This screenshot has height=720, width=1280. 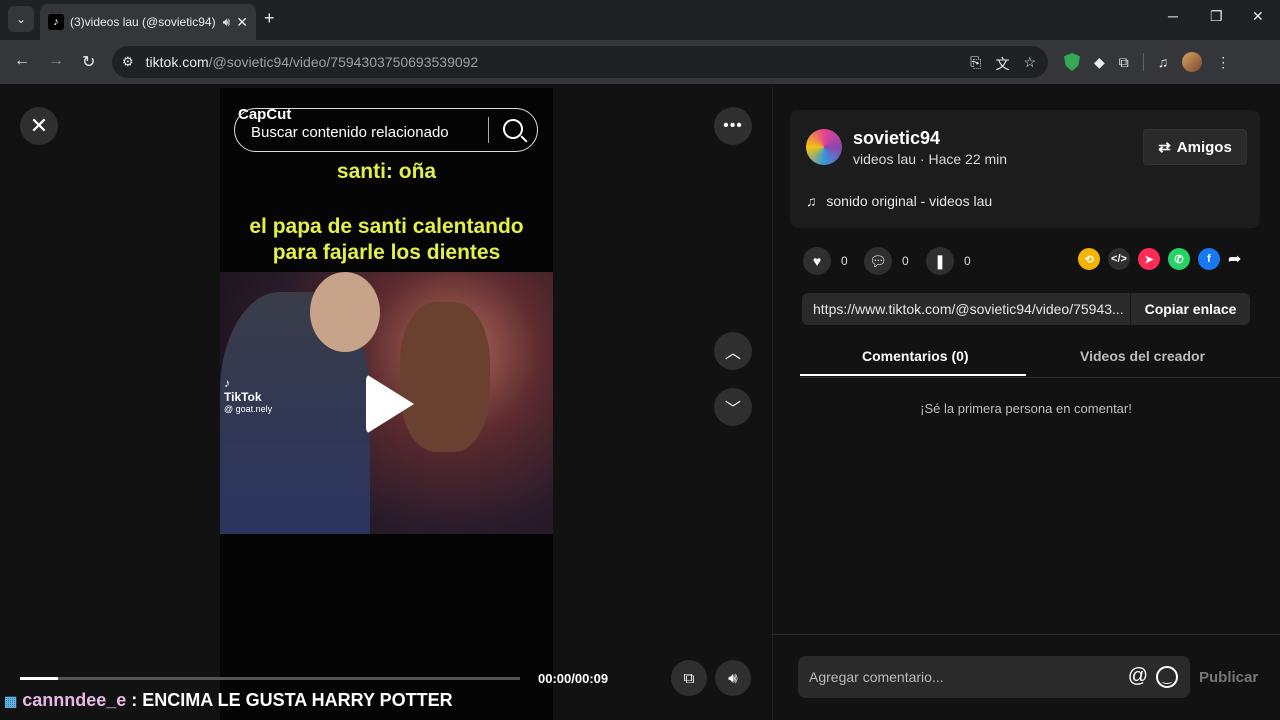 What do you see at coordinates (1142, 356) in the screenshot?
I see `tab-creator-videos: Videos del creador` at bounding box center [1142, 356].